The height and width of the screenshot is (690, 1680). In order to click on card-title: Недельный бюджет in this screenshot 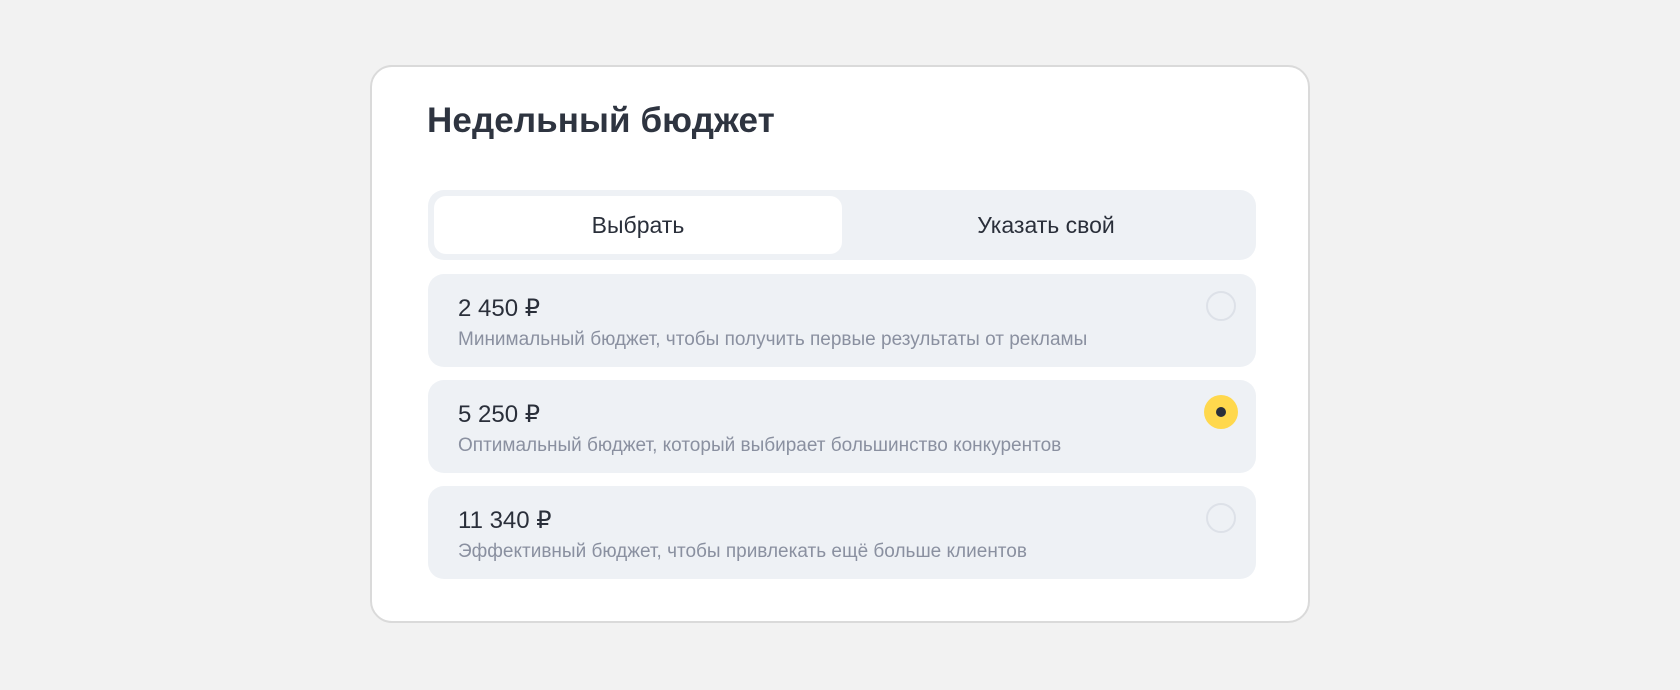, I will do `click(601, 120)`.